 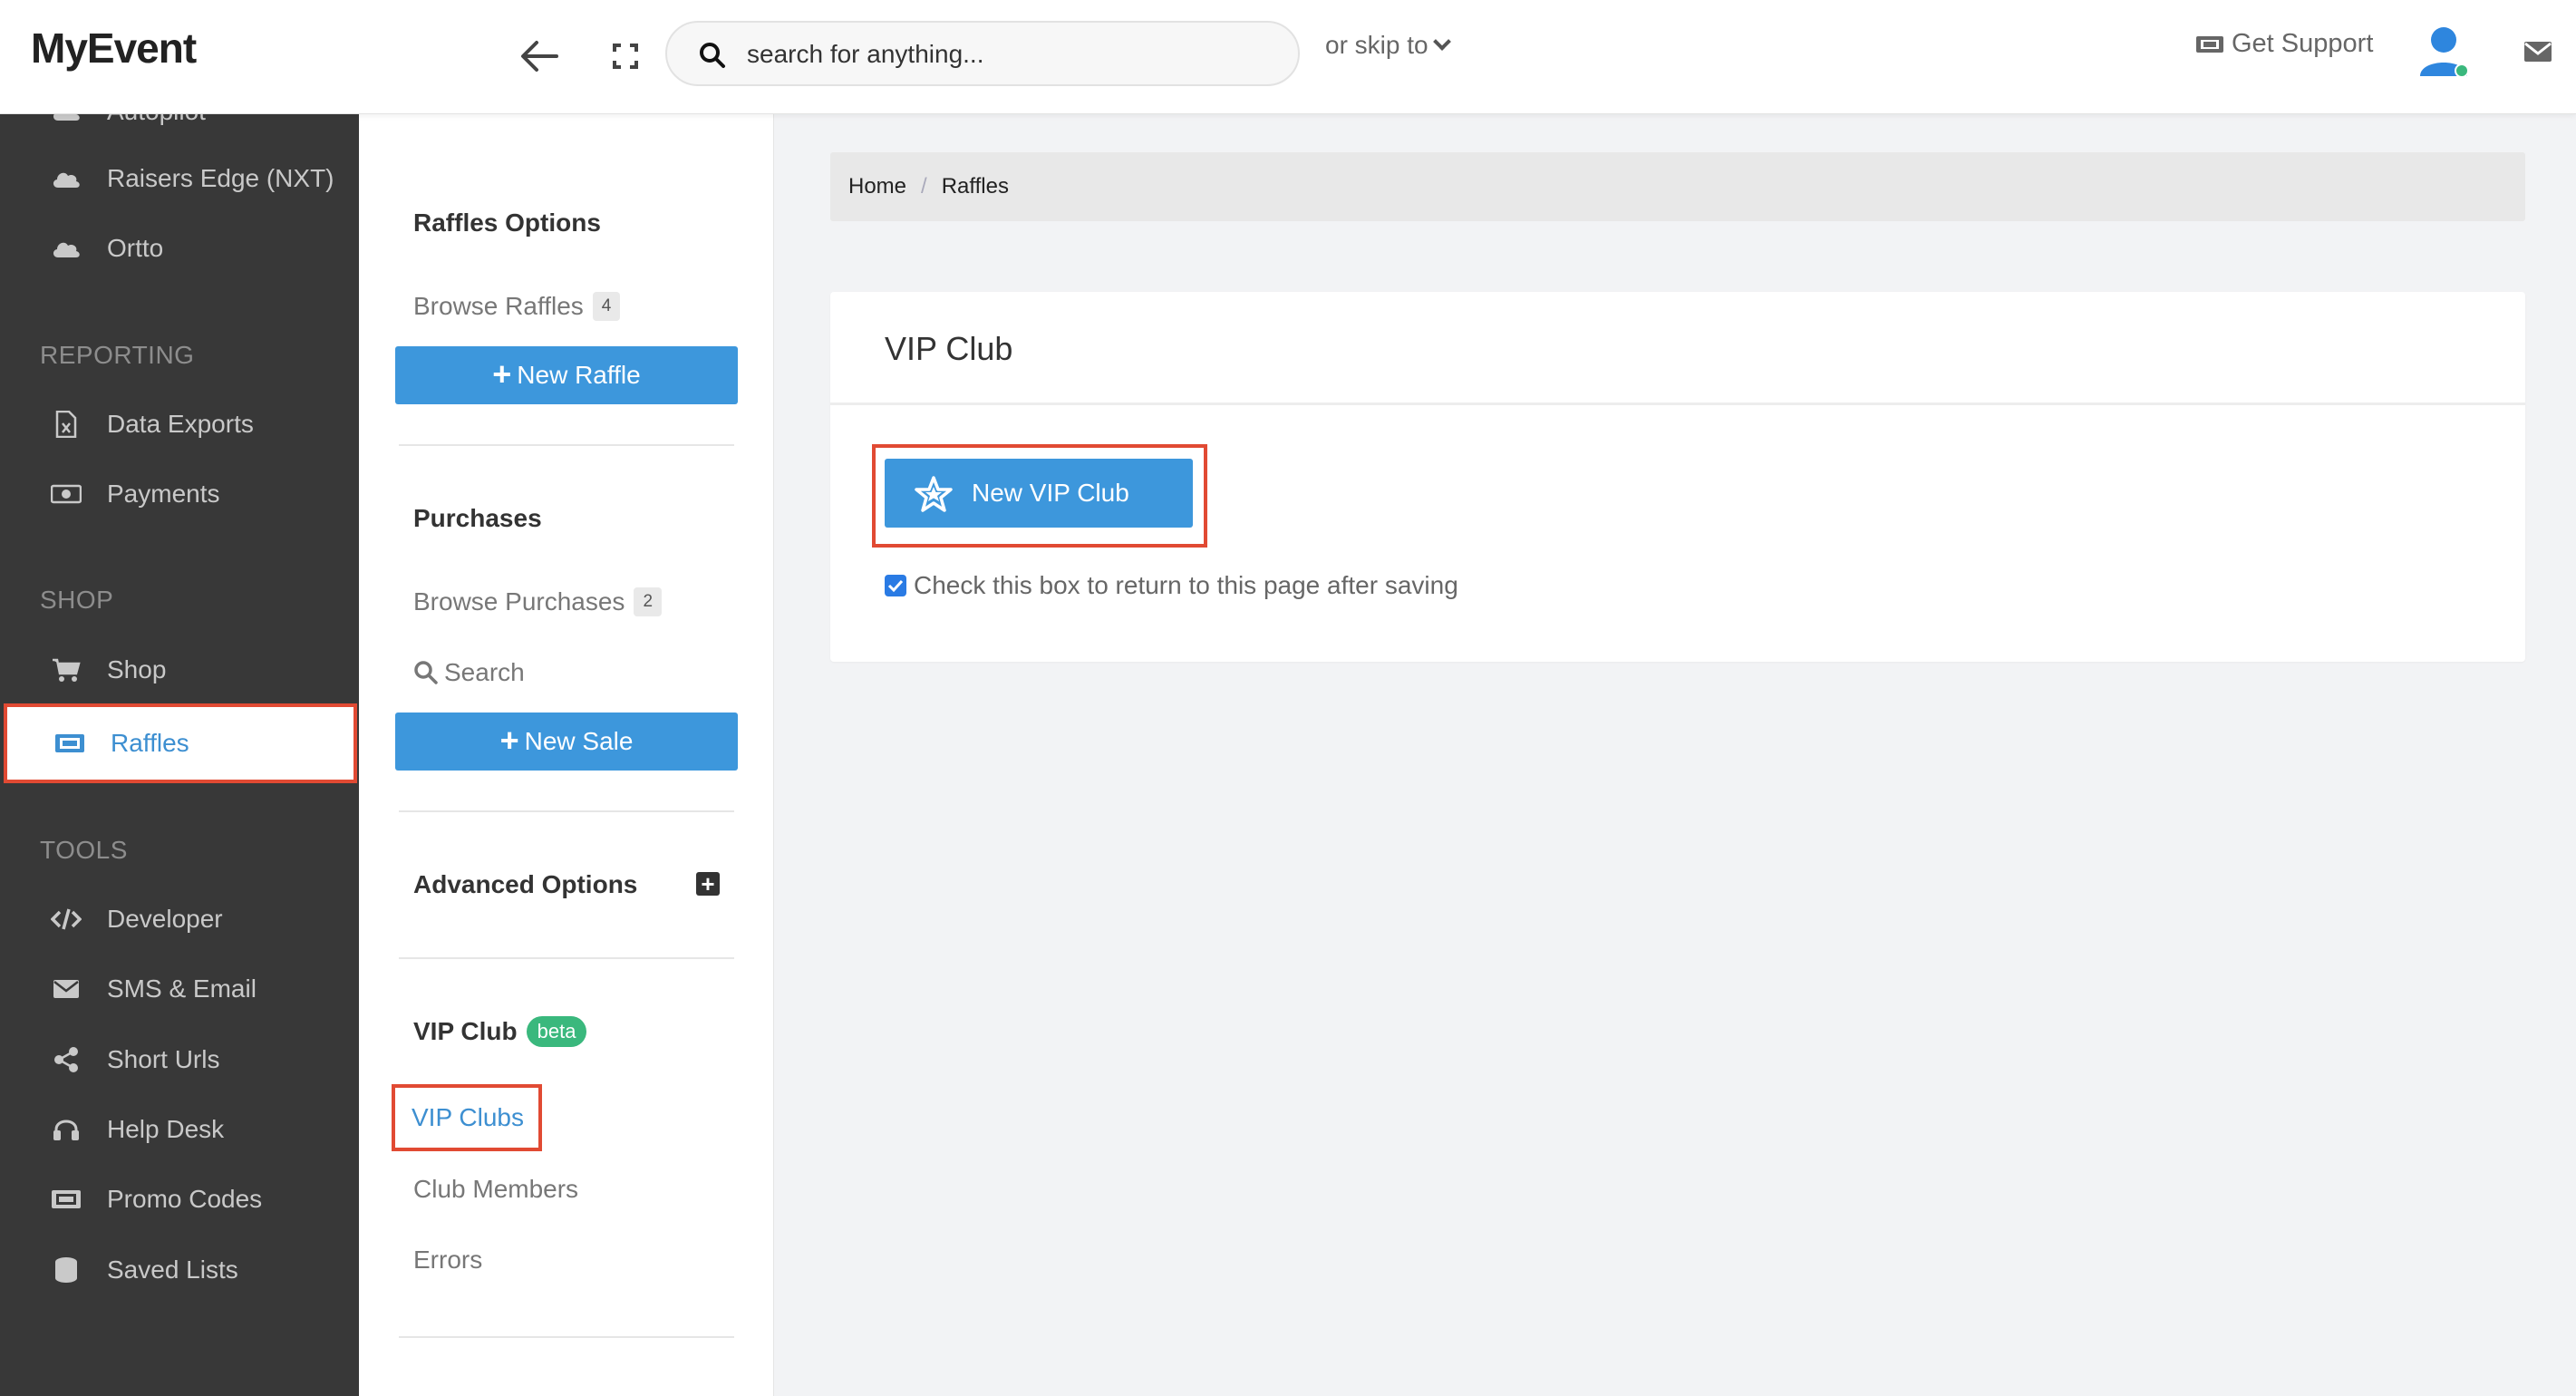 I want to click on club-members-link: Club Members, so click(x=495, y=1189).